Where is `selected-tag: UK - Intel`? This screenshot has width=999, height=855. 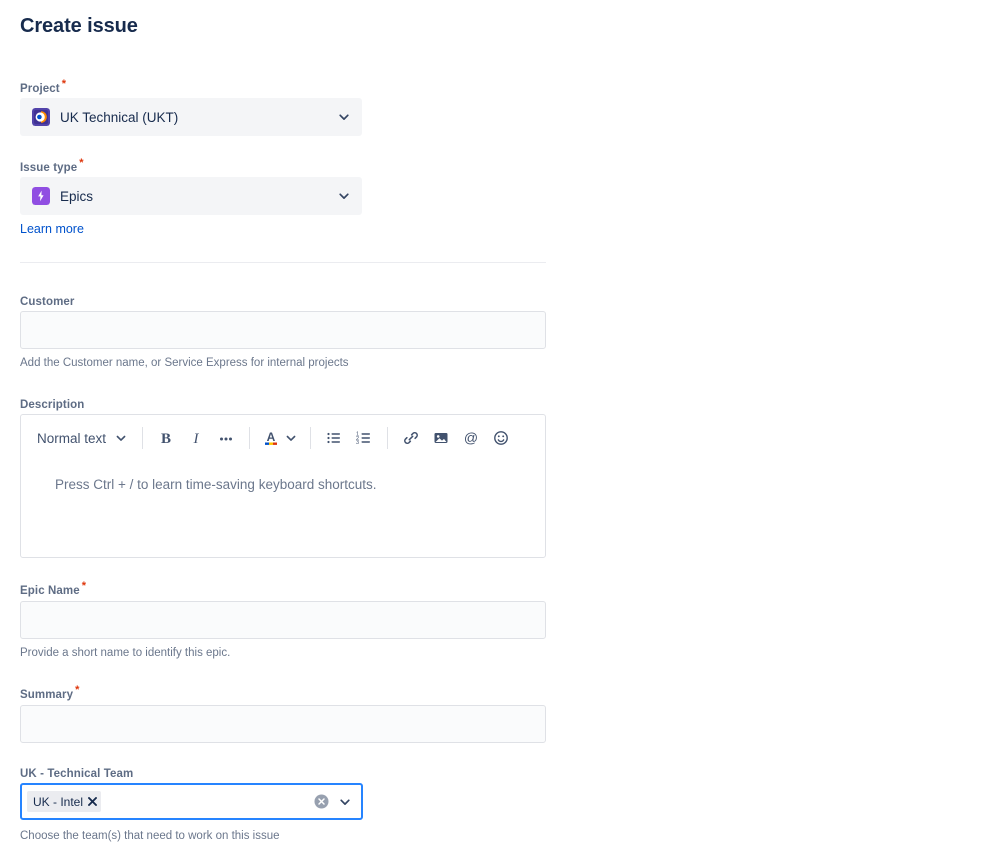
selected-tag: UK - Intel is located at coordinates (64, 801).